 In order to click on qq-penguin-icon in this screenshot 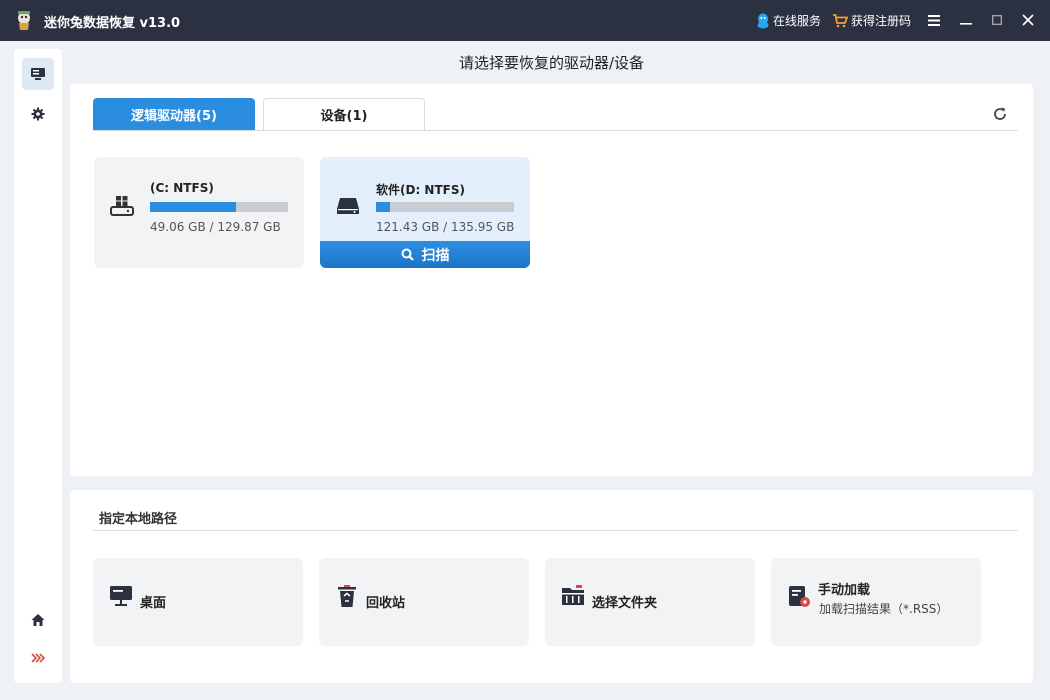, I will do `click(763, 20)`.